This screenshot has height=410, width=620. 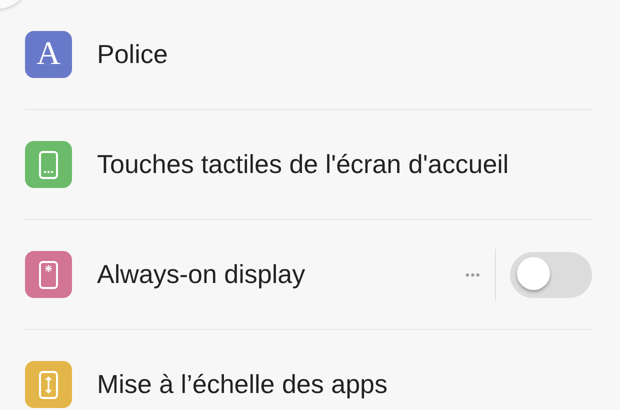 What do you see at coordinates (48, 54) in the screenshot?
I see `font-icon: A` at bounding box center [48, 54].